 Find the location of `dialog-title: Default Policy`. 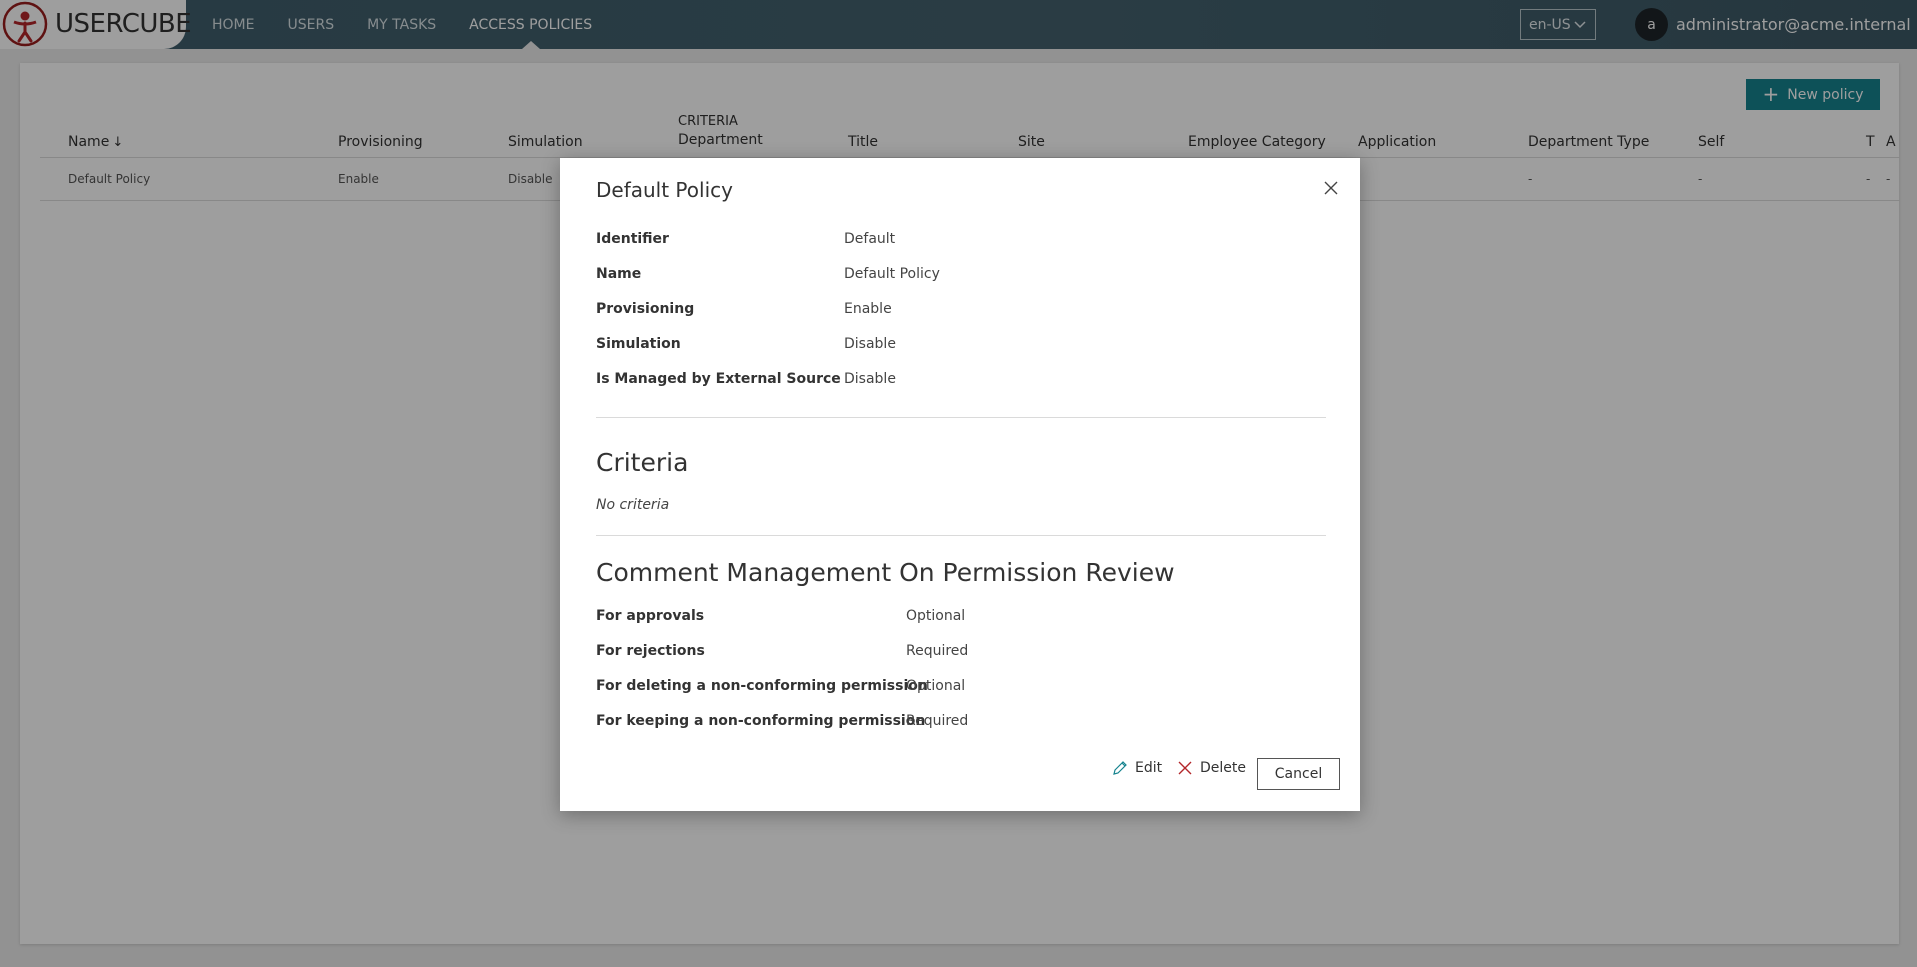

dialog-title: Default Policy is located at coordinates (664, 190).